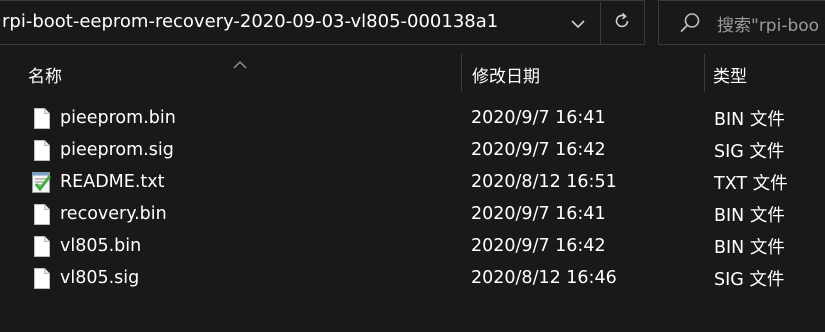 This screenshot has width=825, height=332. I want to click on file-date-modified: 2020/8/12 16:51, so click(544, 182).